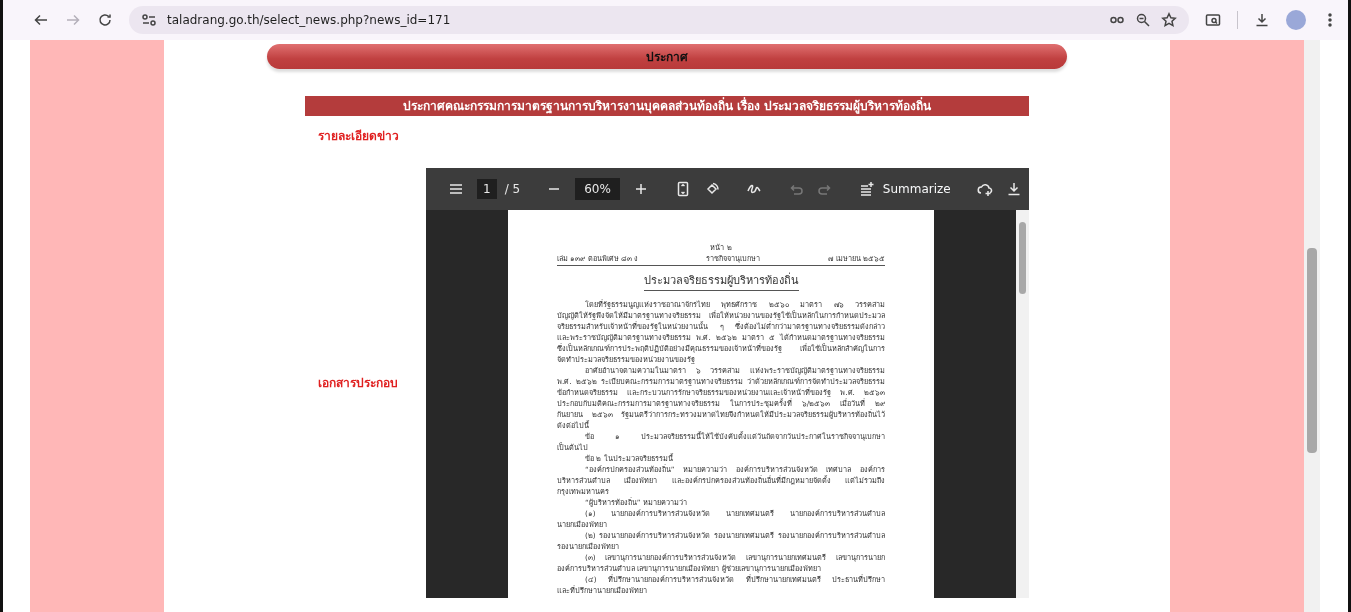 The width and height of the screenshot is (1351, 612). Describe the element at coordinates (659, 20) in the screenshot. I see `address-bar: taladrang.go.th/select_news.php?news_id=171` at that location.